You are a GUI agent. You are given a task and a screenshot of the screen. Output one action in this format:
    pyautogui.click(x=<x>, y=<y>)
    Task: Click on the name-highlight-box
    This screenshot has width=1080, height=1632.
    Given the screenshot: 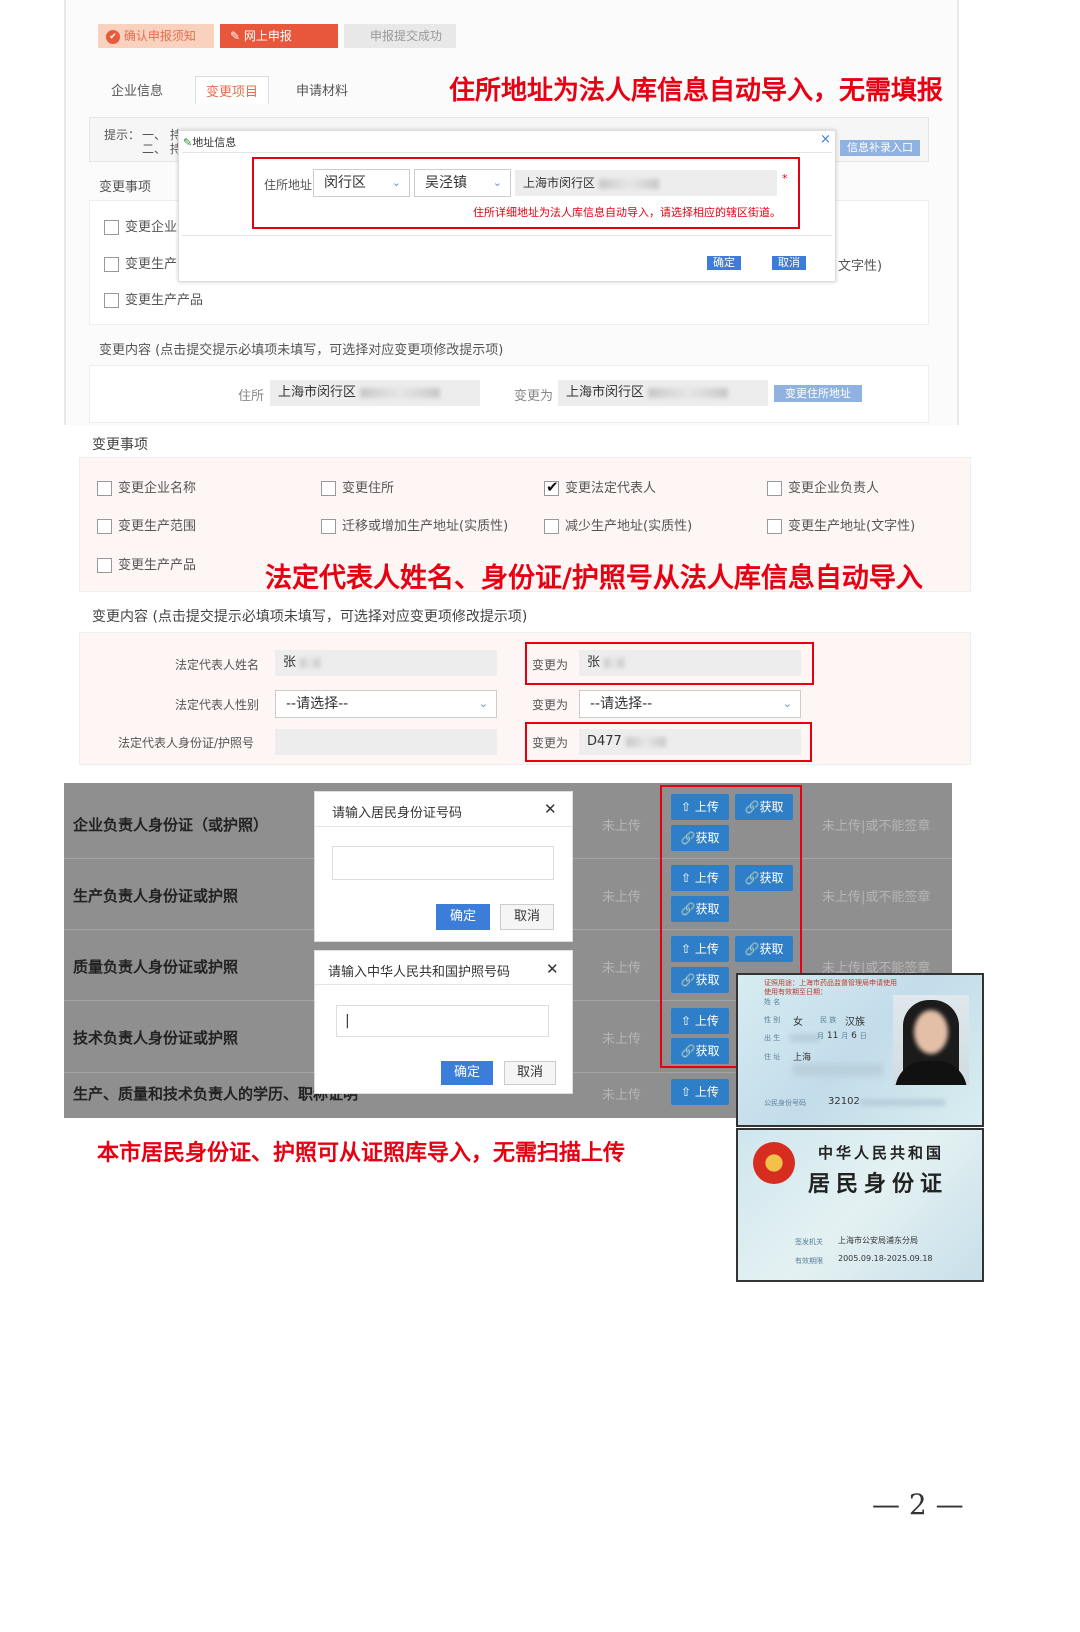 What is the action you would take?
    pyautogui.click(x=669, y=663)
    